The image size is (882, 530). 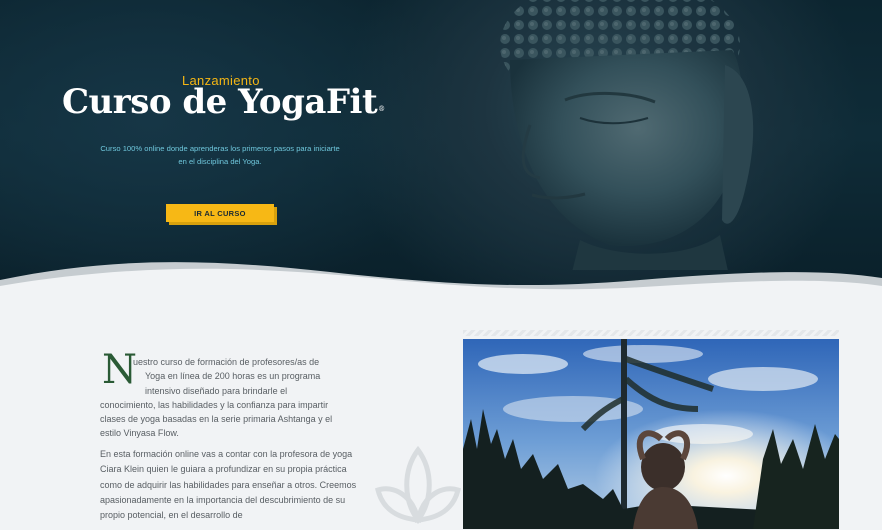 What do you see at coordinates (139, 433) in the screenshot?
I see `intro-line: estilo Vinyasa Flow.` at bounding box center [139, 433].